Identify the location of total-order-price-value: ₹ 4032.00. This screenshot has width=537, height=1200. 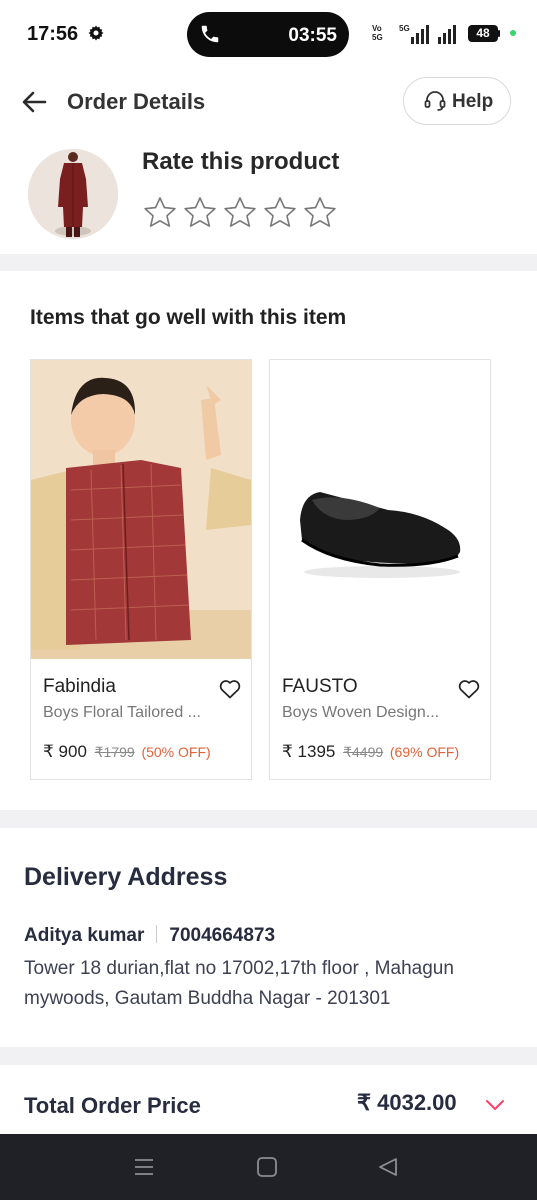
(407, 1103).